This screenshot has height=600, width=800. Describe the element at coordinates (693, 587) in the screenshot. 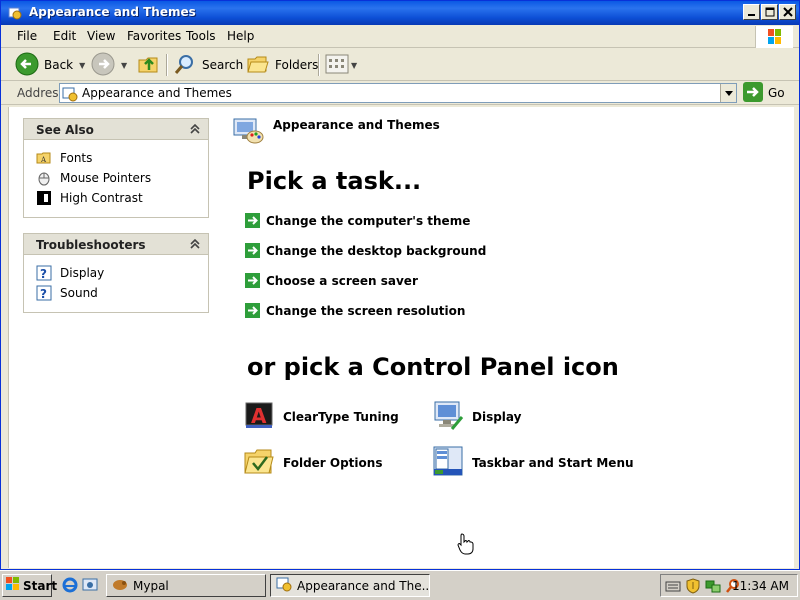

I see `security-shield-icon` at that location.